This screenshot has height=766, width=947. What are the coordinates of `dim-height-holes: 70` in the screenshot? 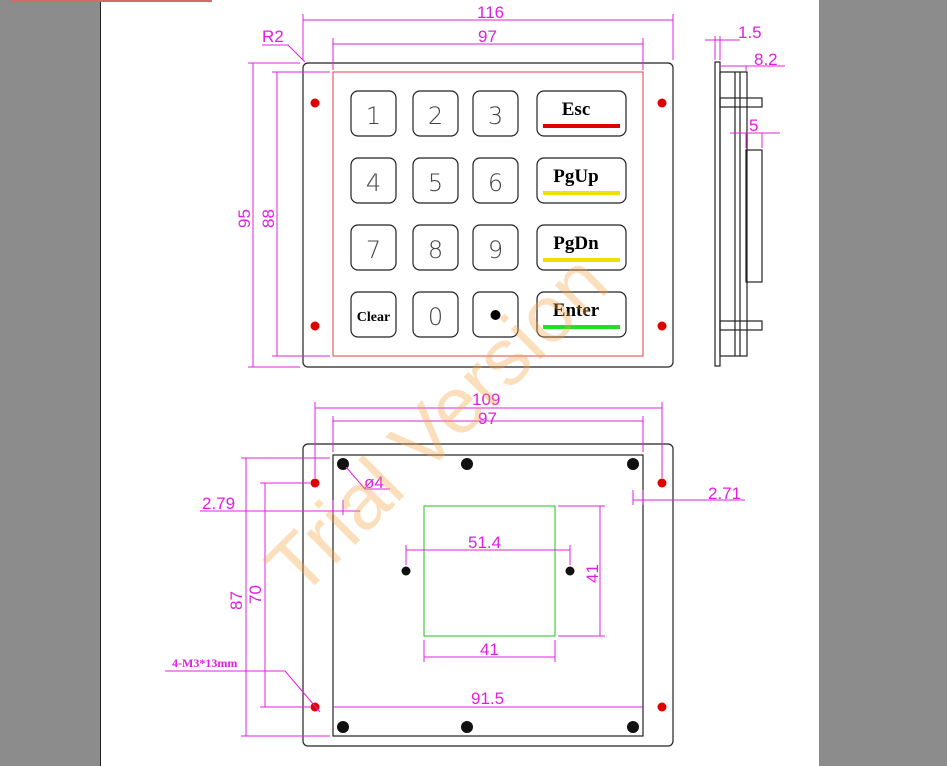 It's located at (255, 594).